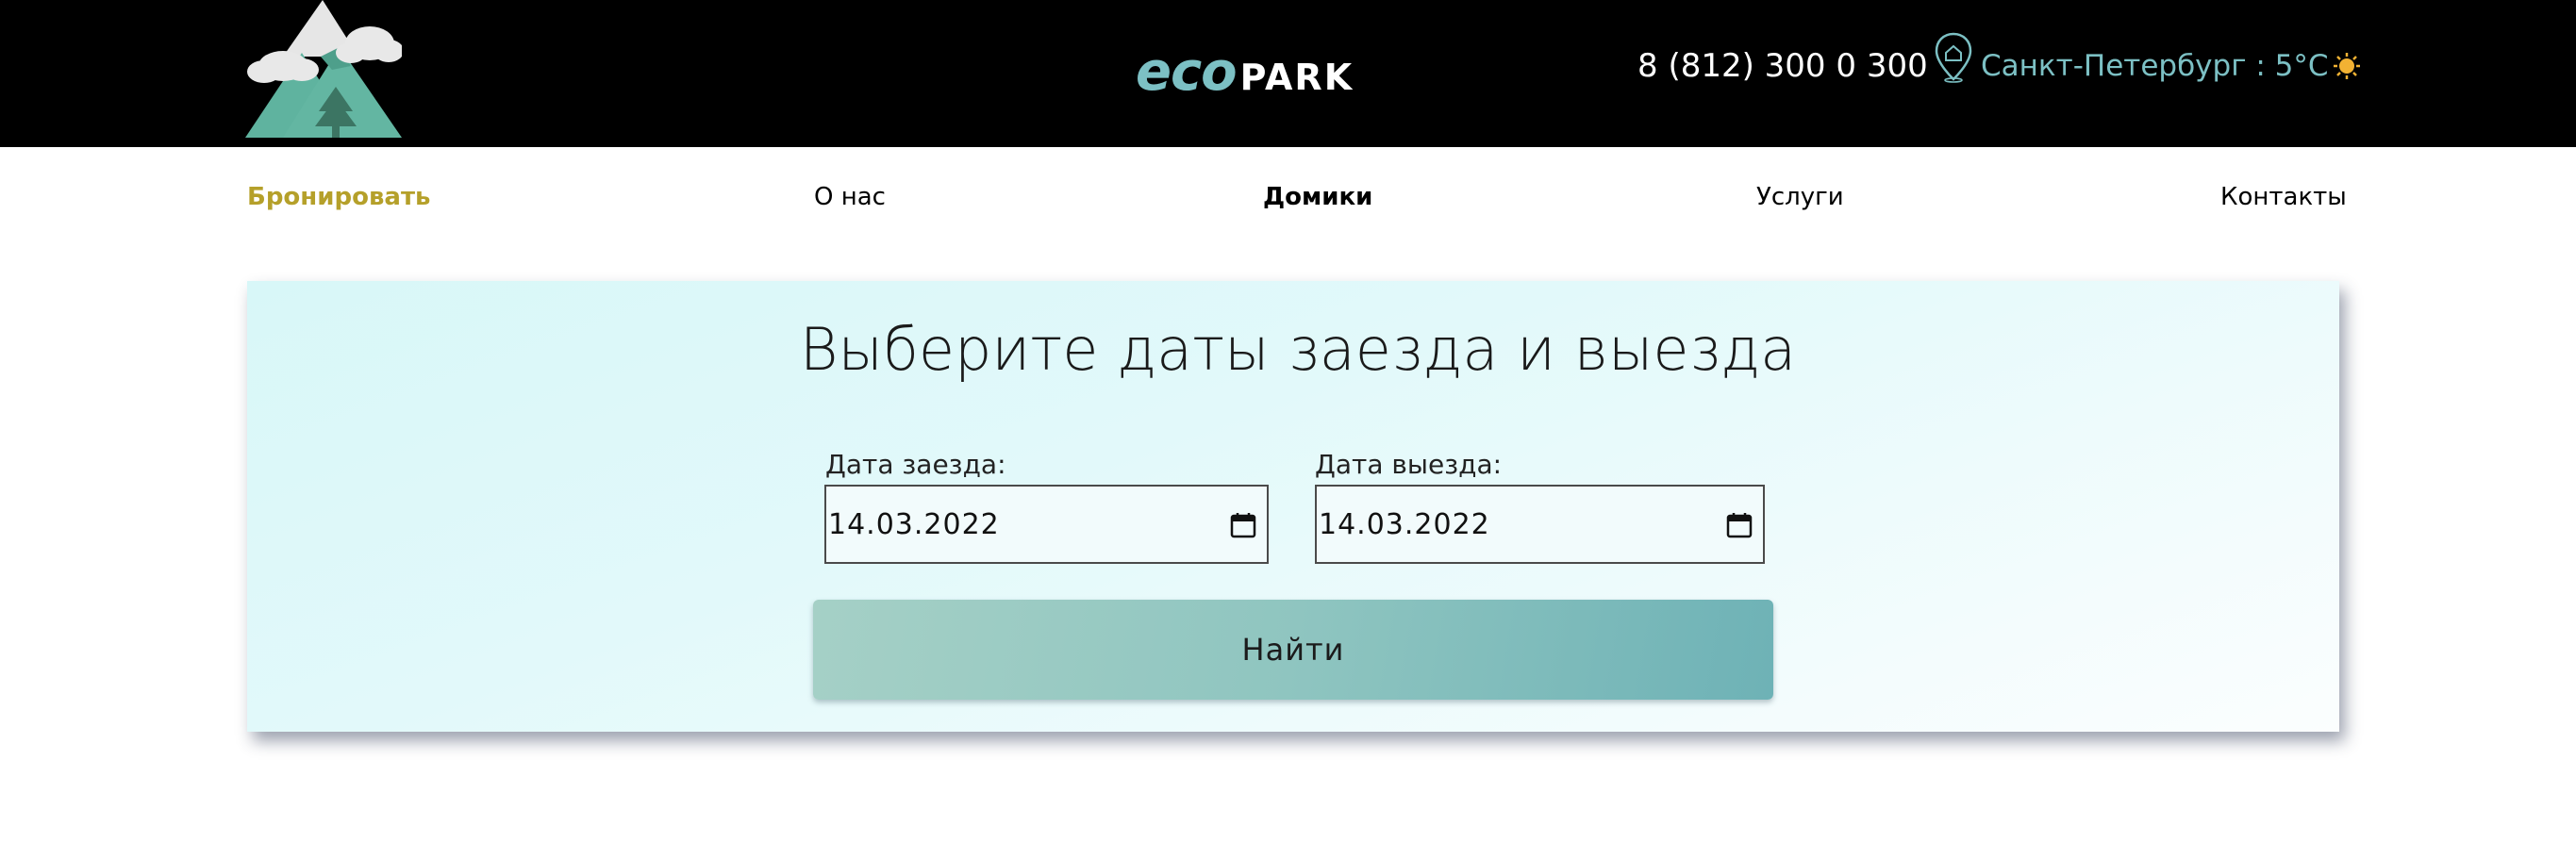 The width and height of the screenshot is (2576, 859). Describe the element at coordinates (2346, 66) in the screenshot. I see `sun-icon` at that location.